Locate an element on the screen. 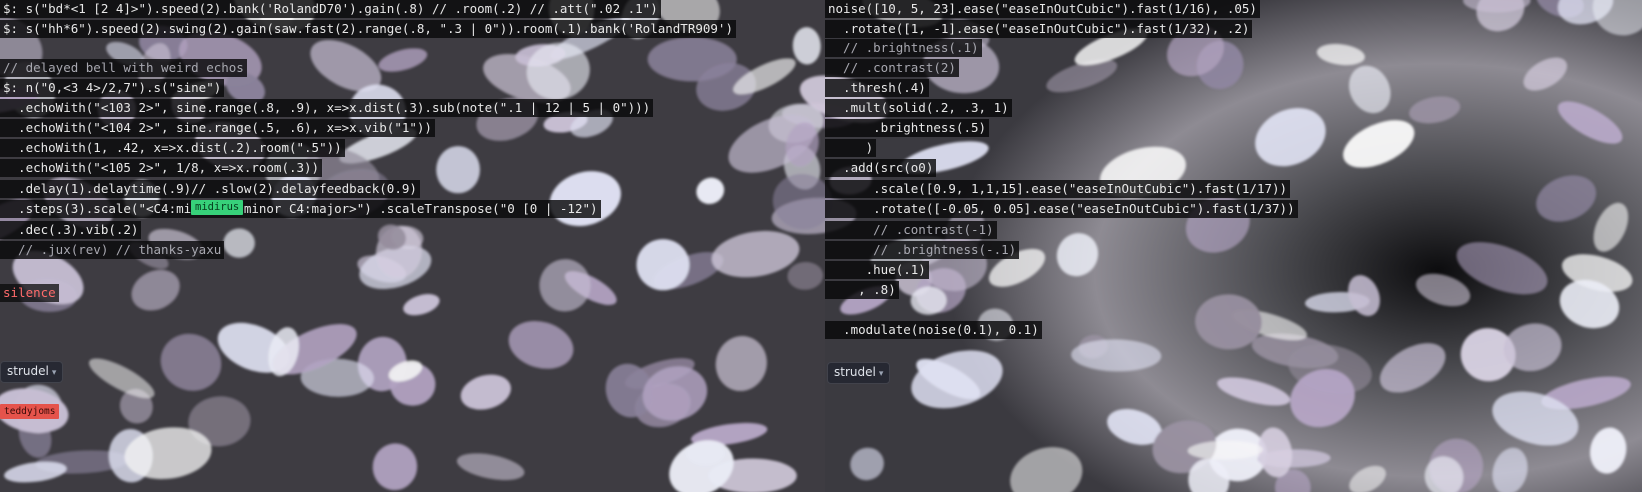  code-line: .add(src(o0) is located at coordinates (881, 168).